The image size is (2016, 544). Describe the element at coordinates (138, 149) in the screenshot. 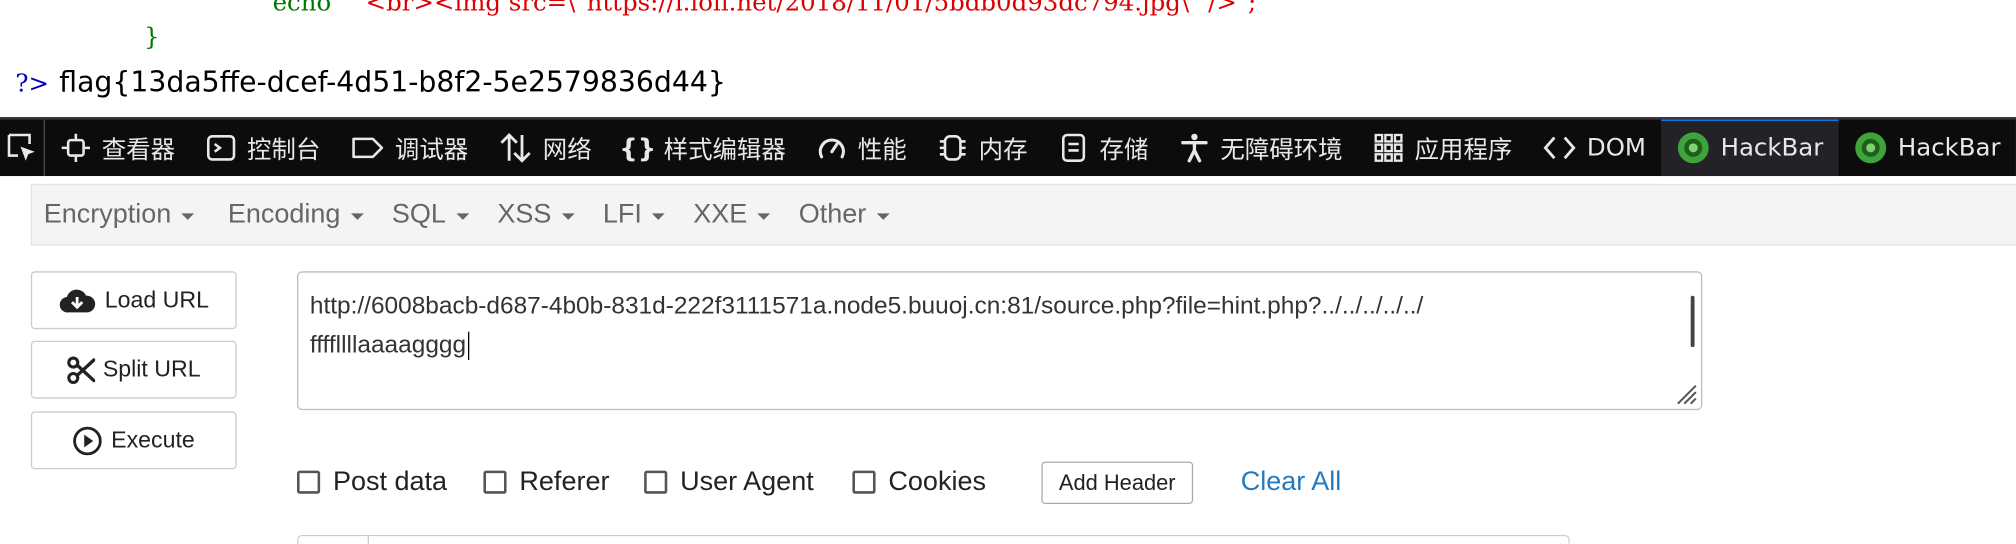

I see `tab-inspector-label: 查看器` at that location.